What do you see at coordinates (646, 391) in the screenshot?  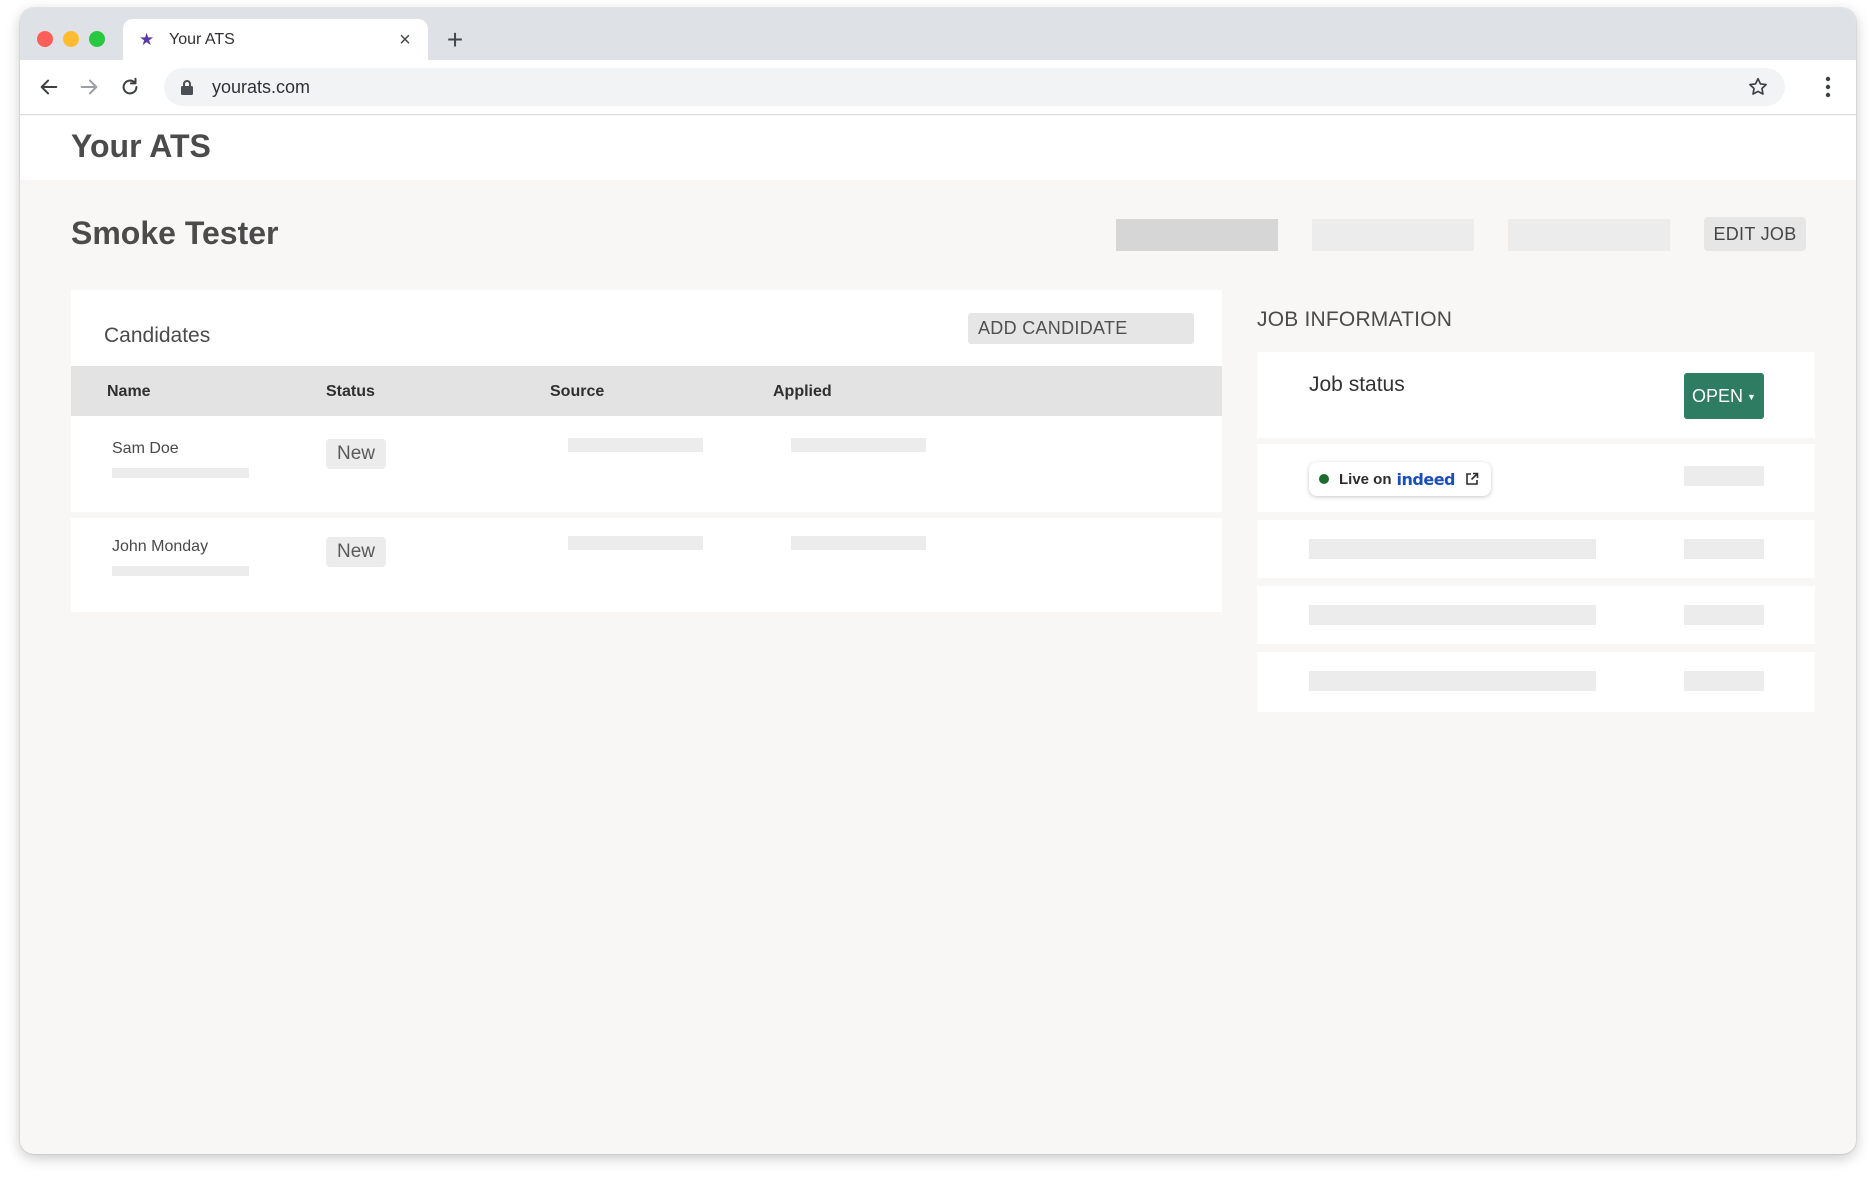 I see `candidates-table-header: Name Status Source Applied` at bounding box center [646, 391].